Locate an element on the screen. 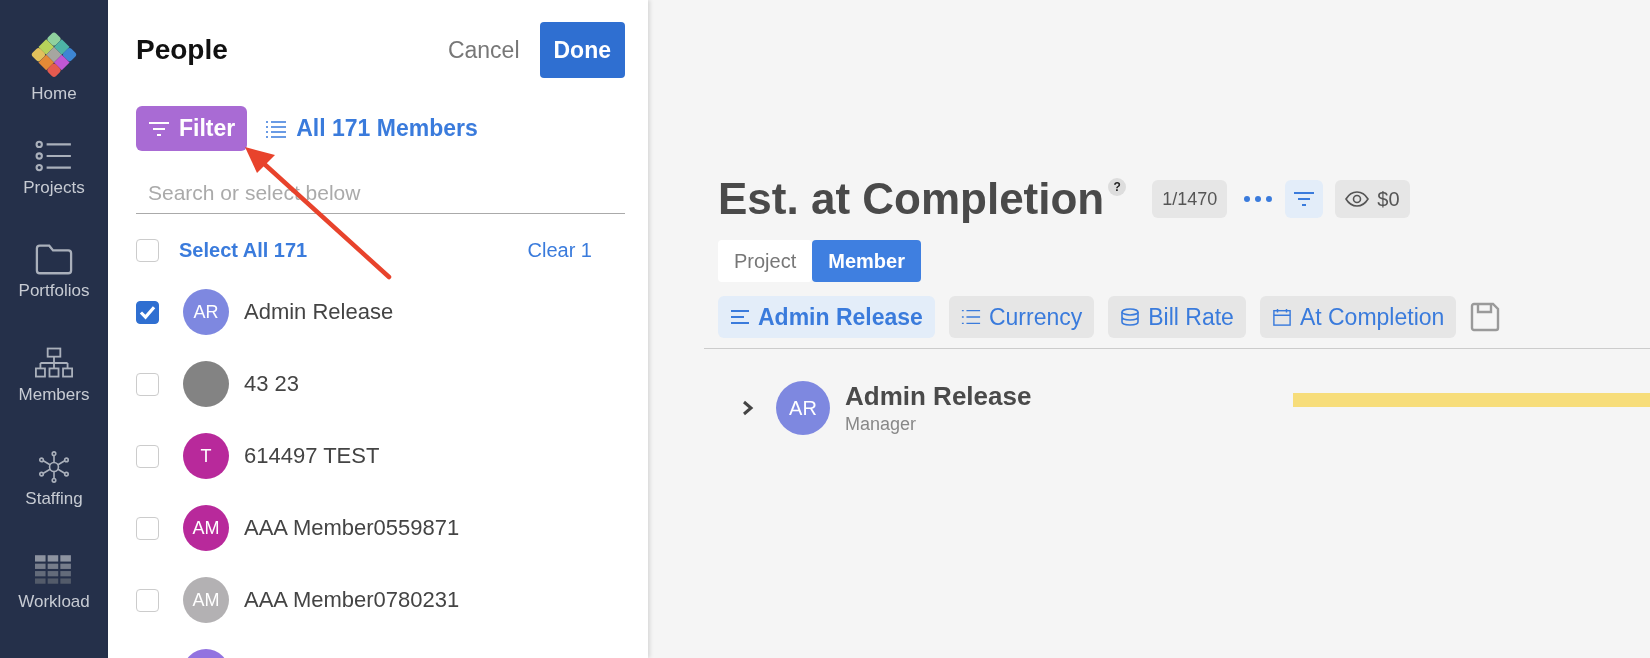 The height and width of the screenshot is (658, 1650). eye-icon is located at coordinates (1357, 199).